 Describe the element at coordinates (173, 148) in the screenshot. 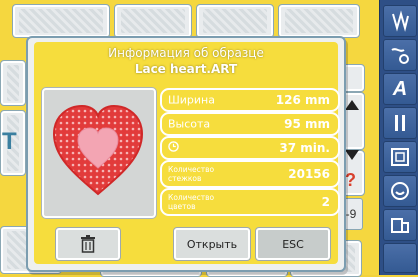

I see `clock-icon` at that location.